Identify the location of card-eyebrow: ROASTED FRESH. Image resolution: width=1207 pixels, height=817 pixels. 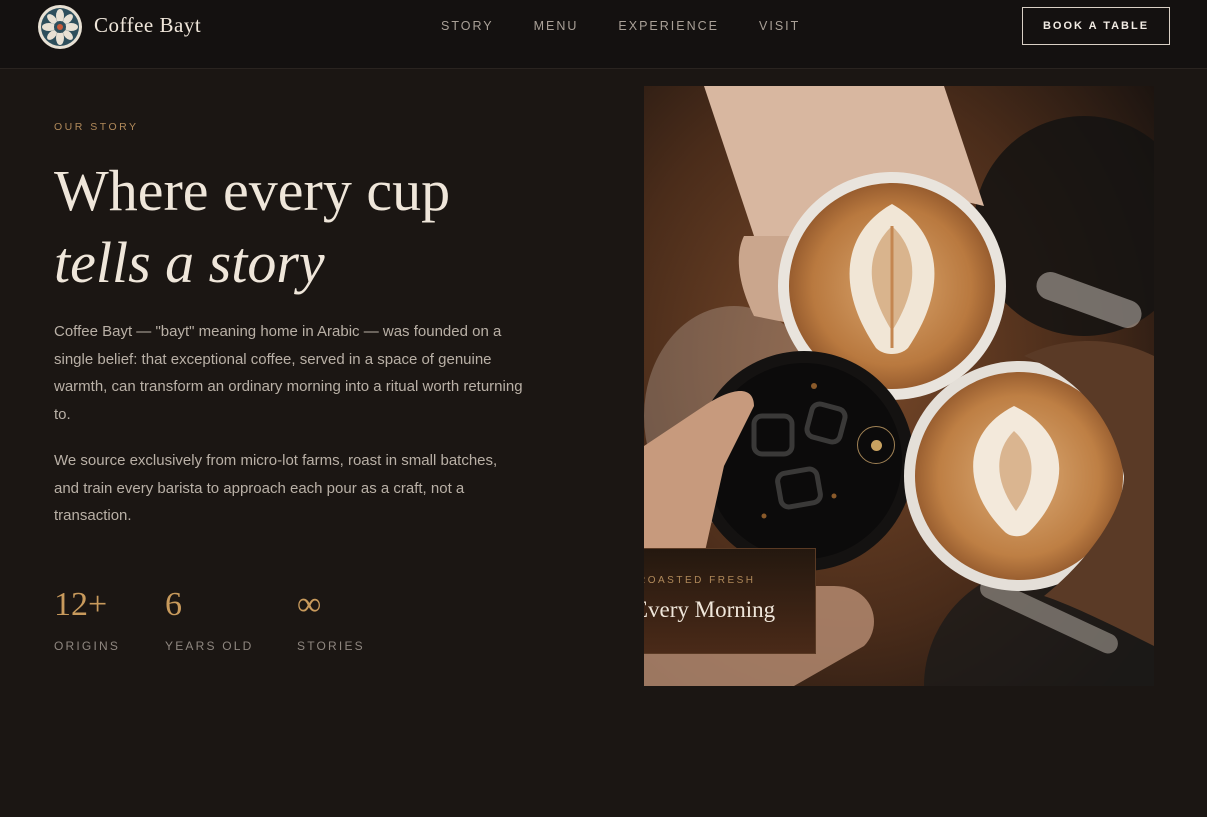
(700, 580).